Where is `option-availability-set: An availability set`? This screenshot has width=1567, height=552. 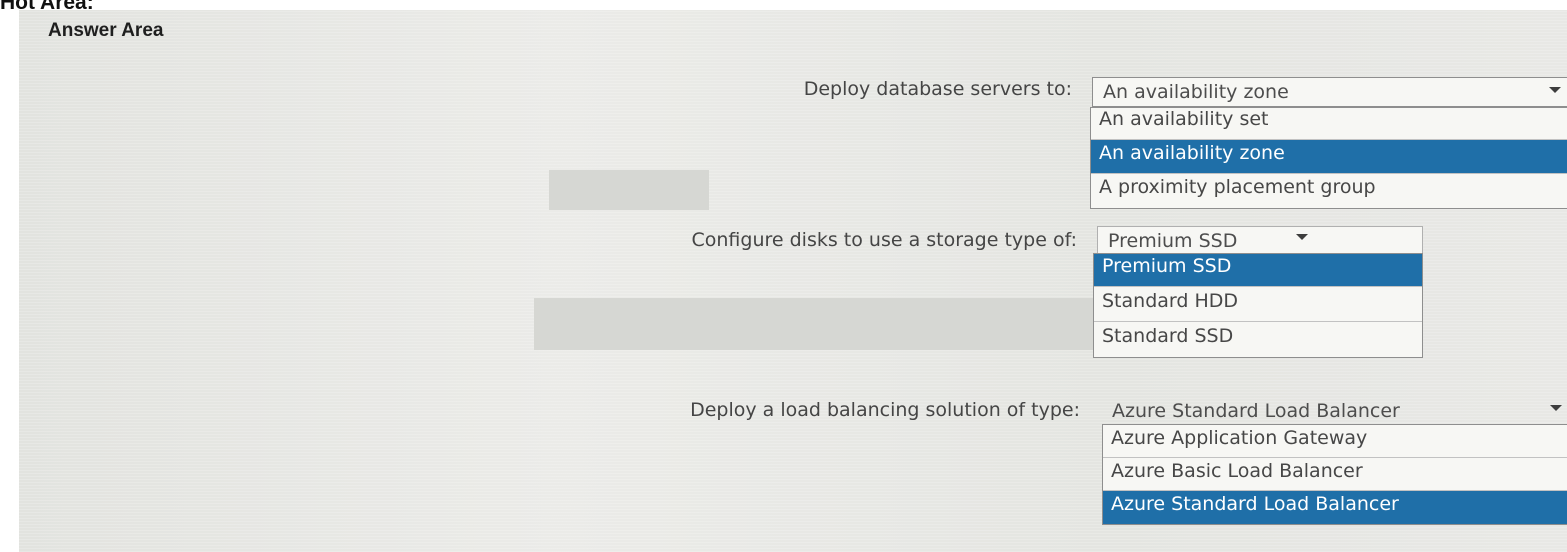
option-availability-set: An availability set is located at coordinates (1329, 124).